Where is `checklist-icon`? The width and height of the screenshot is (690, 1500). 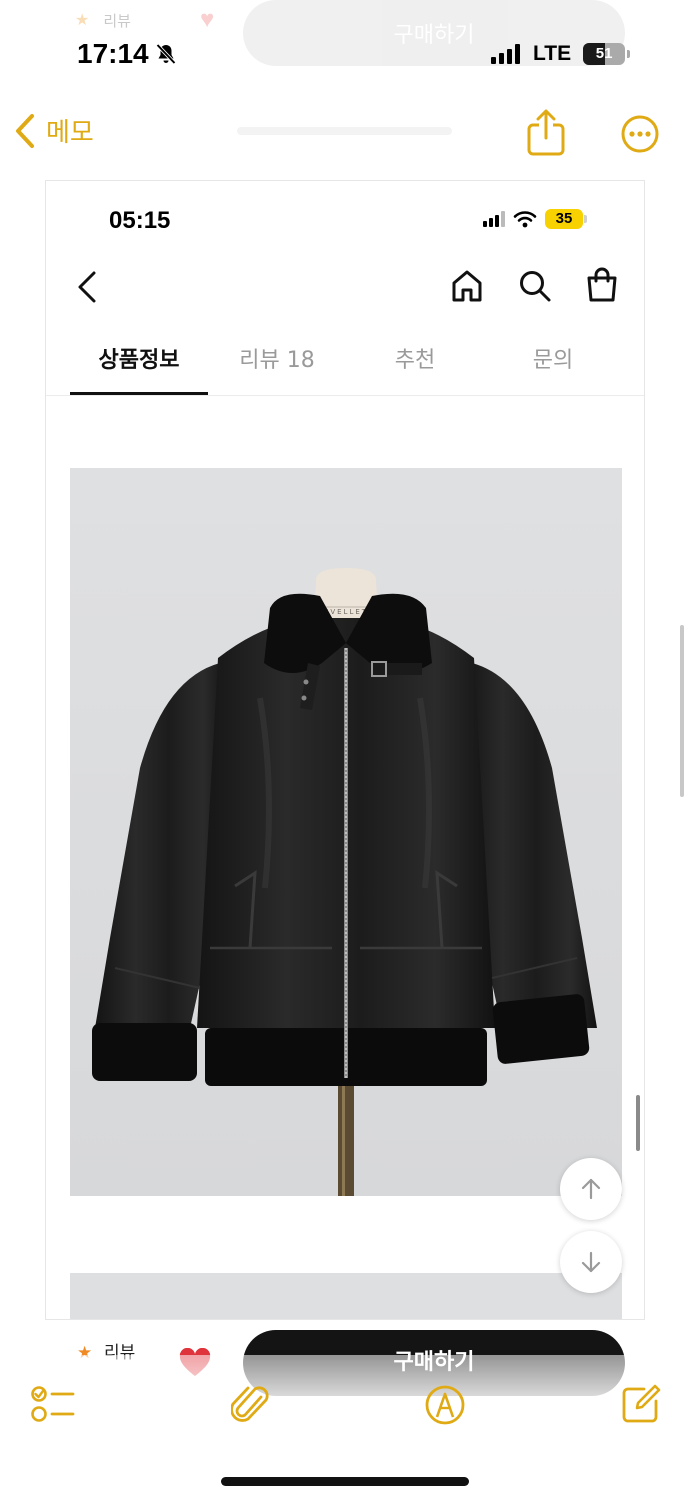
checklist-icon is located at coordinates (53, 1404).